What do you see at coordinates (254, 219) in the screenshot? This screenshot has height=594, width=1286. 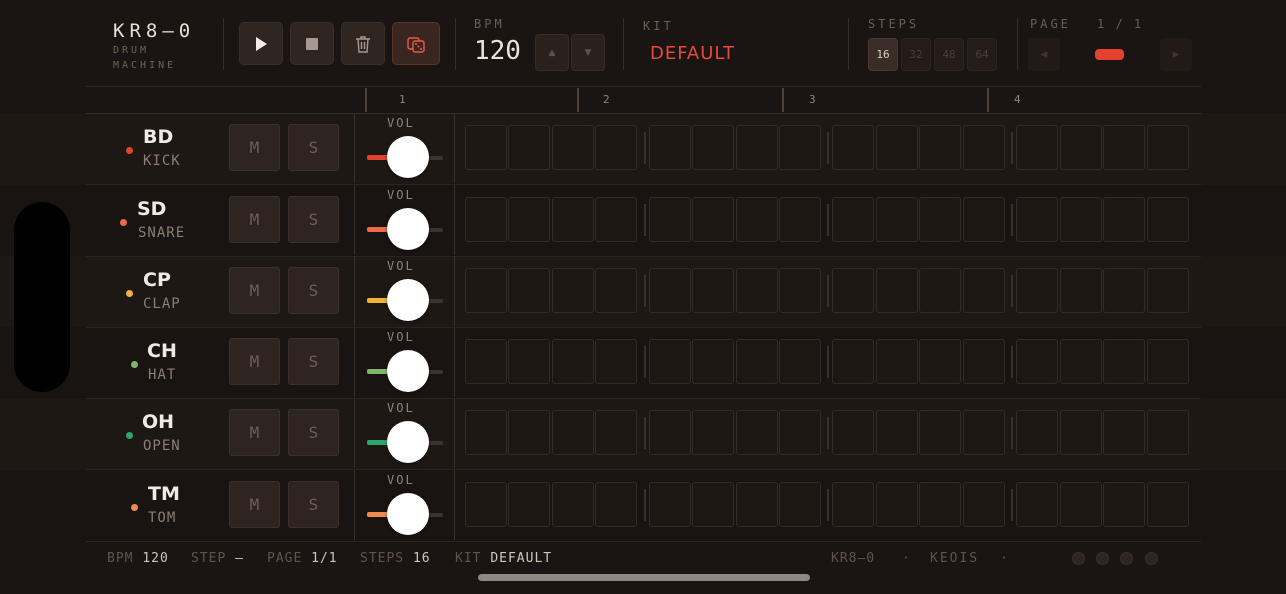 I see `mute-button-sd: M` at bounding box center [254, 219].